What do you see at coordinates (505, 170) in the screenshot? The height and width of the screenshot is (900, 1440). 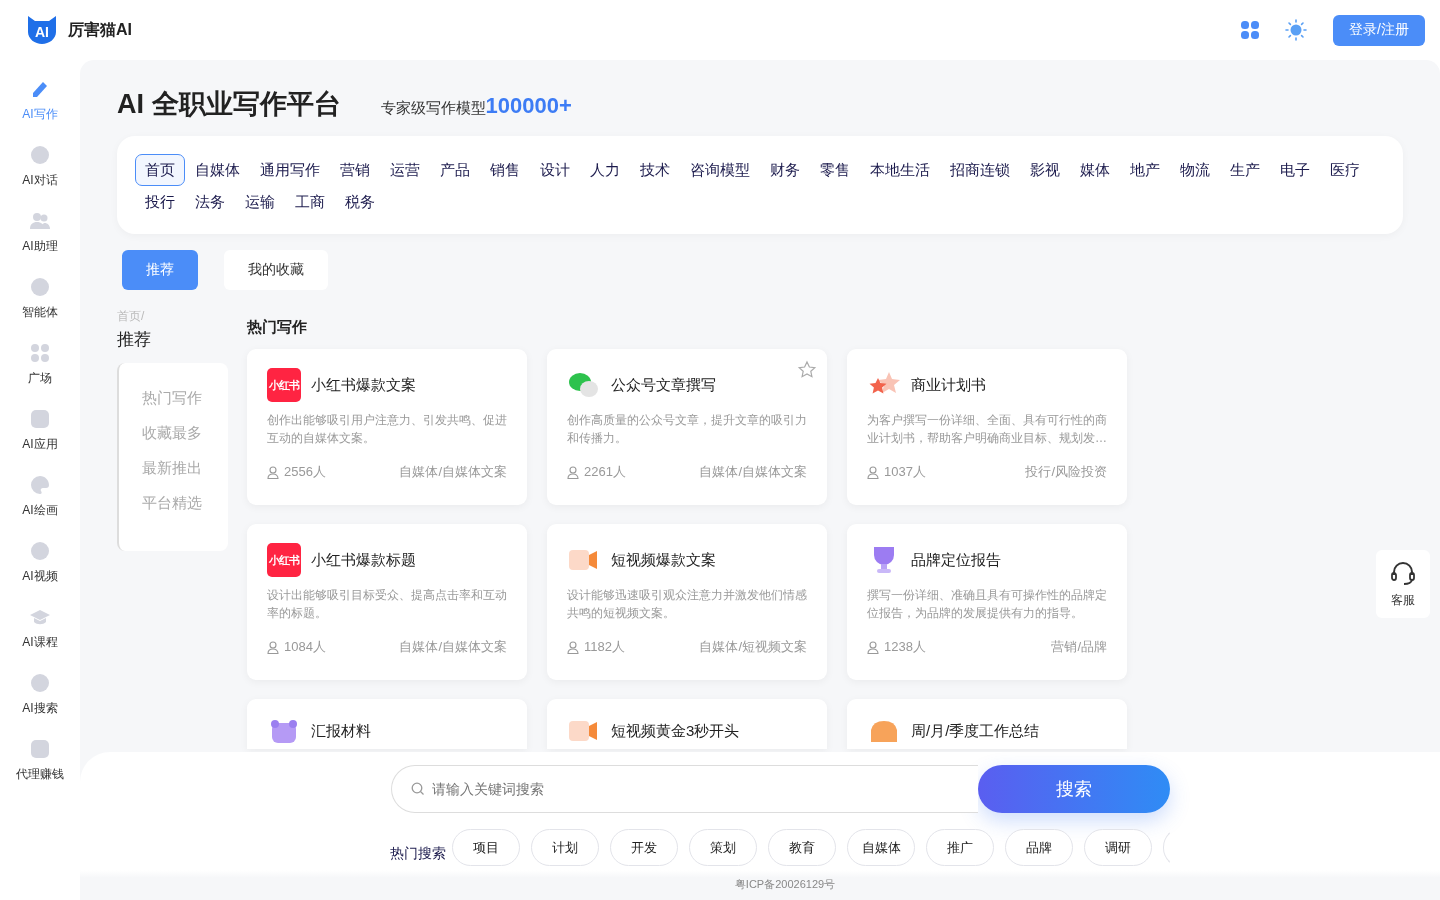 I see `category-tab: 销售` at bounding box center [505, 170].